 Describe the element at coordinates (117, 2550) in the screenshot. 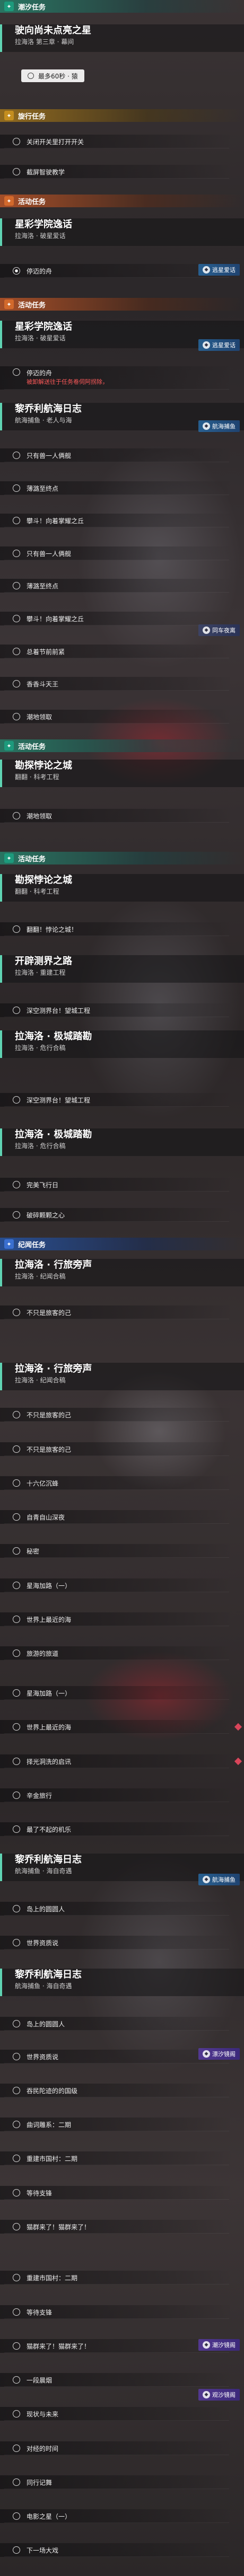

I see `quest-objective-row: 下一场大戏` at that location.